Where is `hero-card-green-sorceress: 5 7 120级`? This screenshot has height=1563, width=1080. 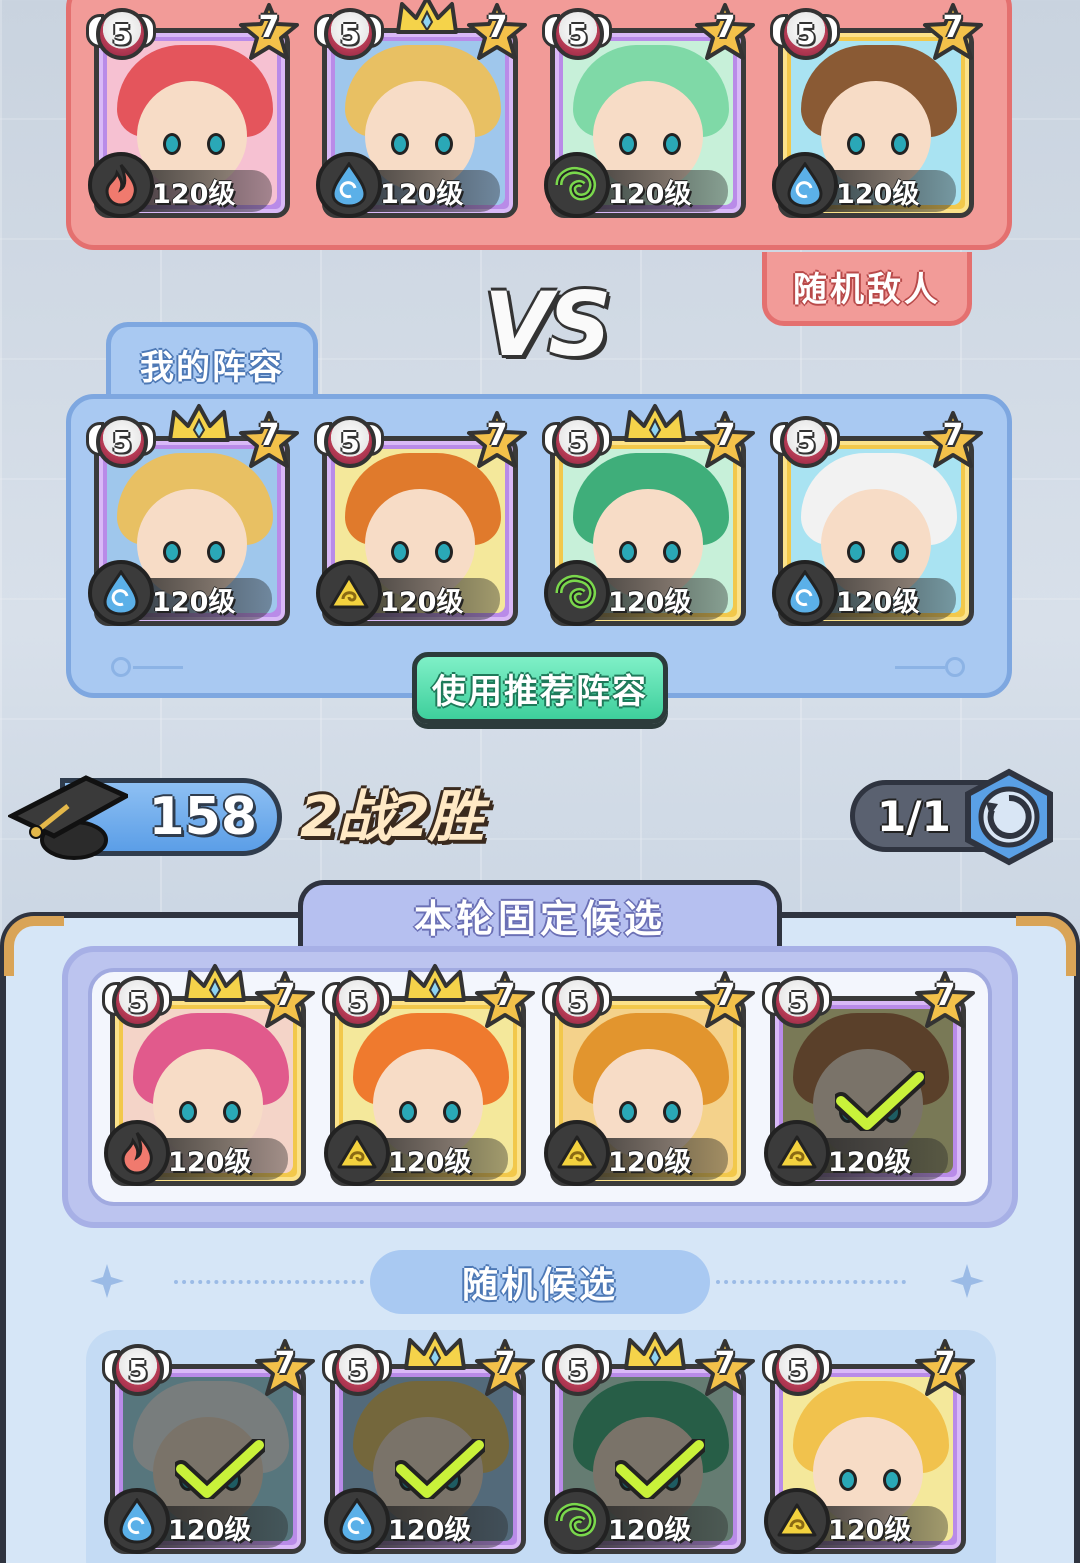 hero-card-green-sorceress: 5 7 120级 is located at coordinates (648, 111).